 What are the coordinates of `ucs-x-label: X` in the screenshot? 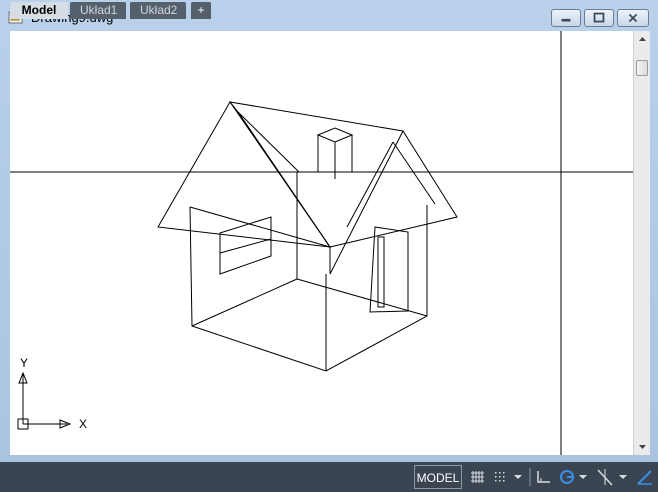 It's located at (83, 424).